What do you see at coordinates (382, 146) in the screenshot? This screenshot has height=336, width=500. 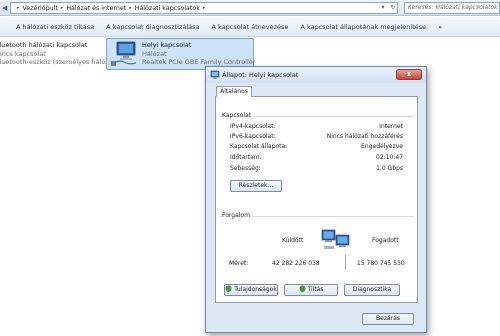 I see `info-value: Engedélyezve` at bounding box center [382, 146].